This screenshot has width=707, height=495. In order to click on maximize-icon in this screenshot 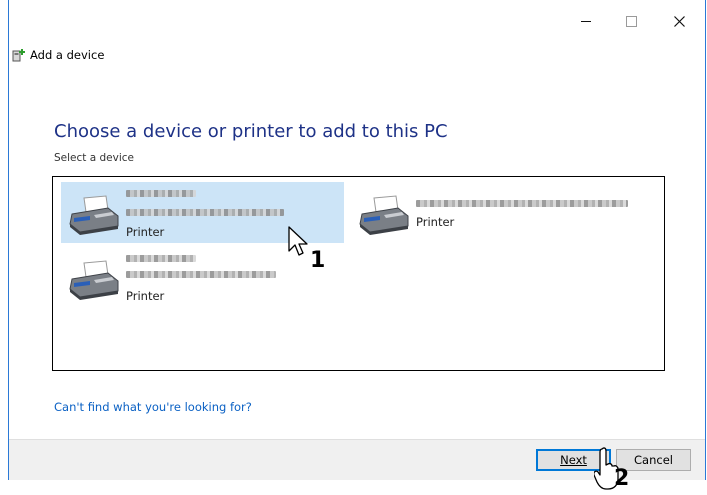, I will do `click(631, 21)`.